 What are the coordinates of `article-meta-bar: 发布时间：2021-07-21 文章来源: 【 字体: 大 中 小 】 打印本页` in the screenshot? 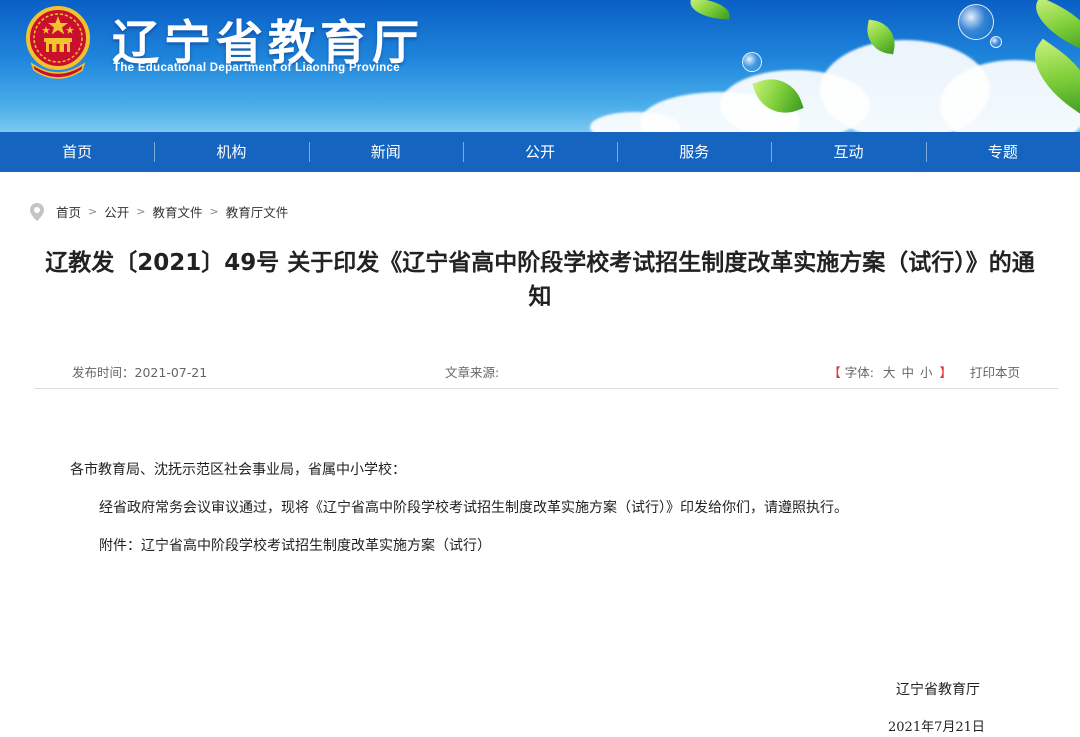 It's located at (546, 373).